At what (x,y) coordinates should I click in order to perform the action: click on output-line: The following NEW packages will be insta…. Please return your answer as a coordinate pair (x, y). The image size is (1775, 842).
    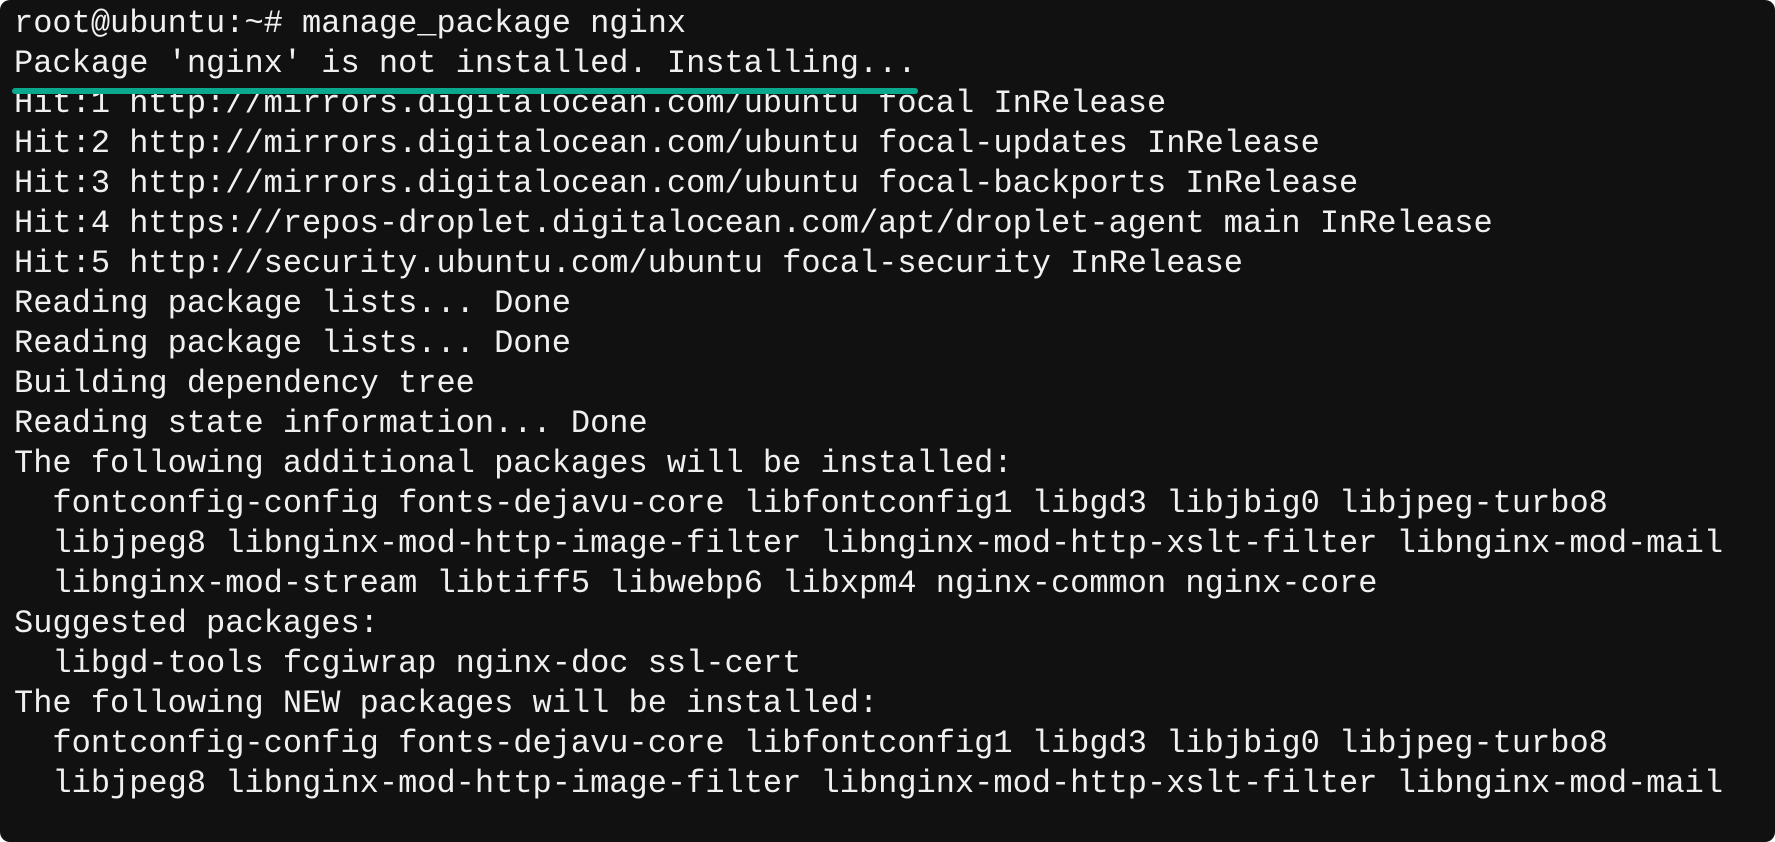
    Looking at the image, I should click on (446, 703).